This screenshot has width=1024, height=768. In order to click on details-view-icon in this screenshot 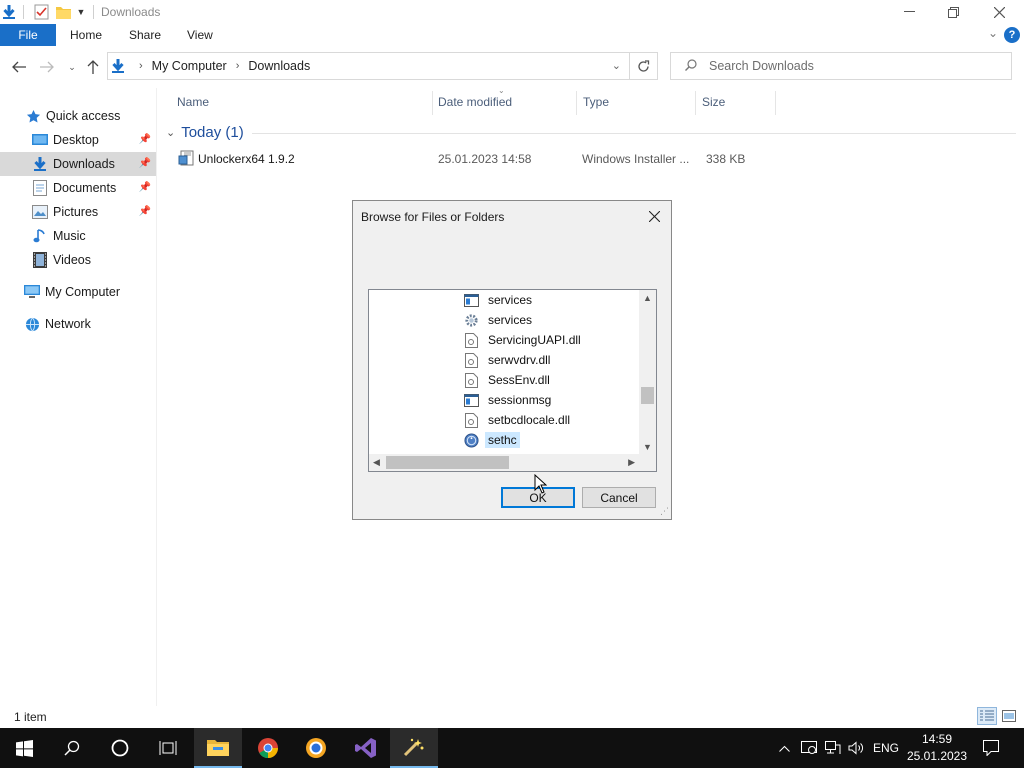, I will do `click(987, 716)`.